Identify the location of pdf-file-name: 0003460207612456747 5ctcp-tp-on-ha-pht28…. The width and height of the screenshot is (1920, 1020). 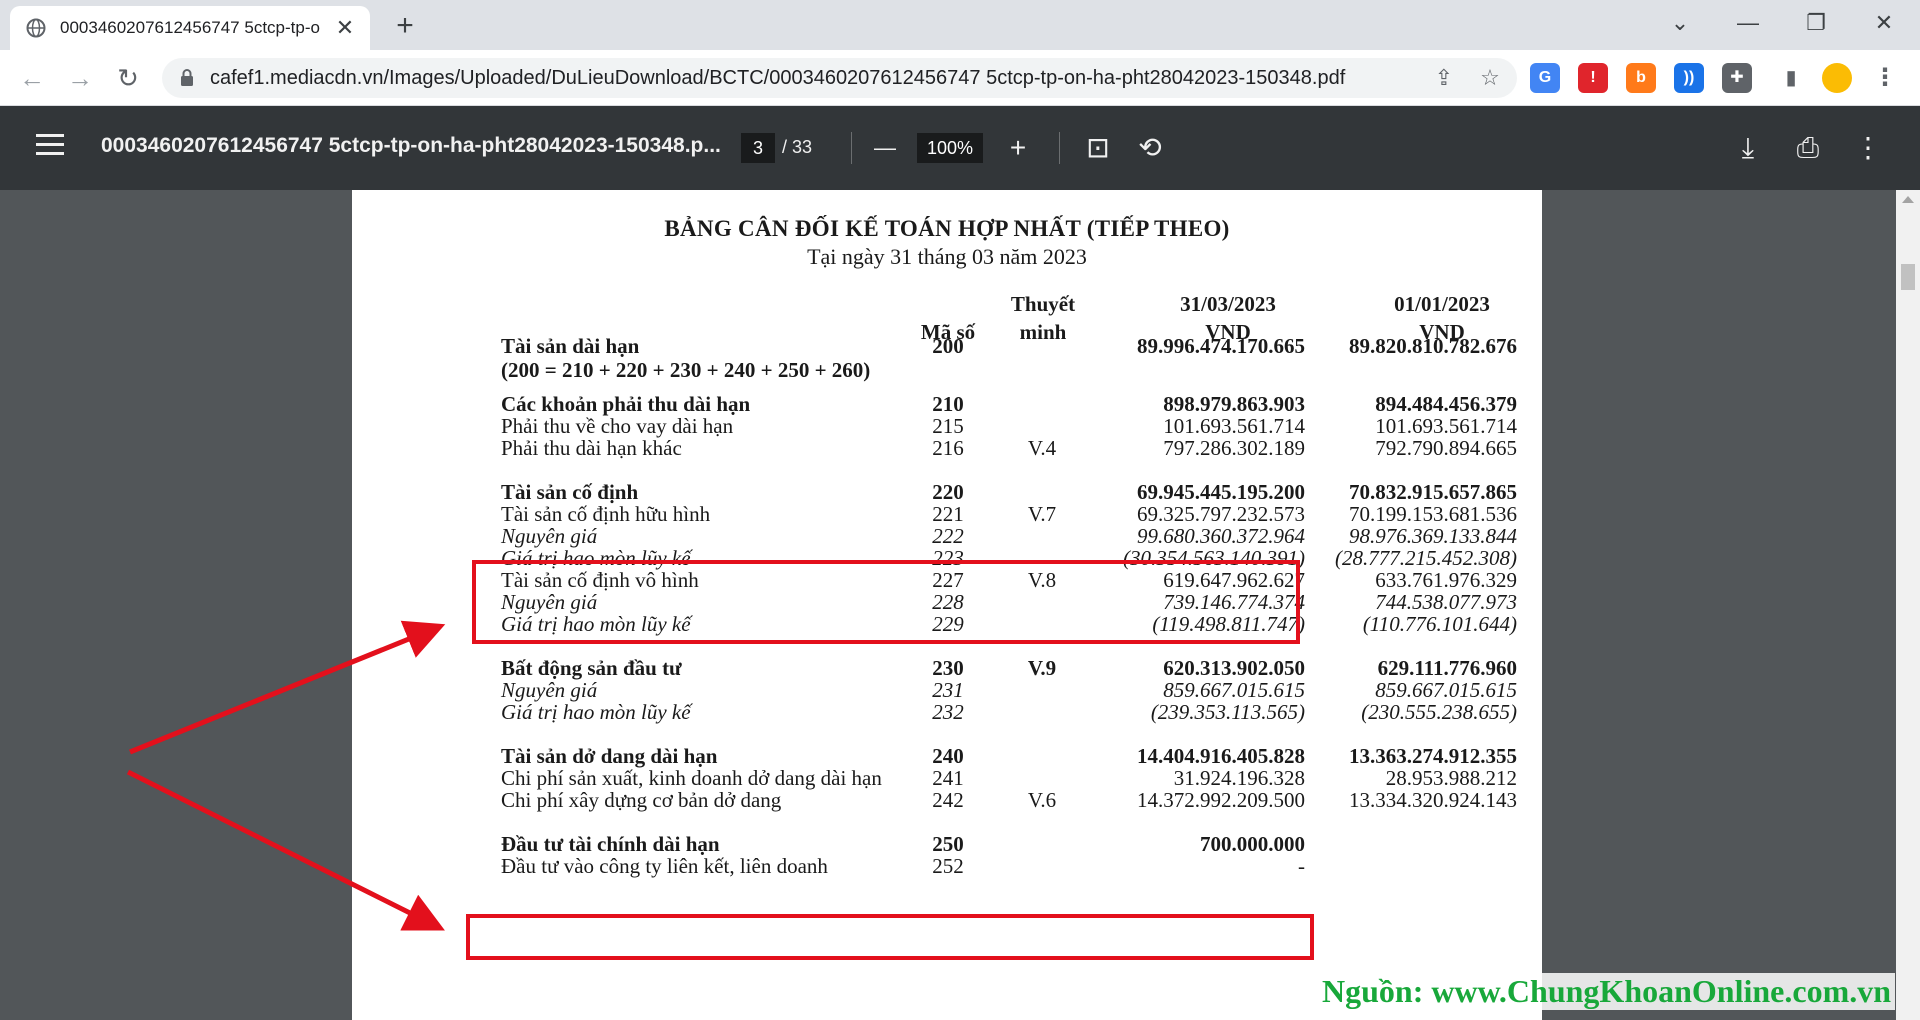
(411, 145).